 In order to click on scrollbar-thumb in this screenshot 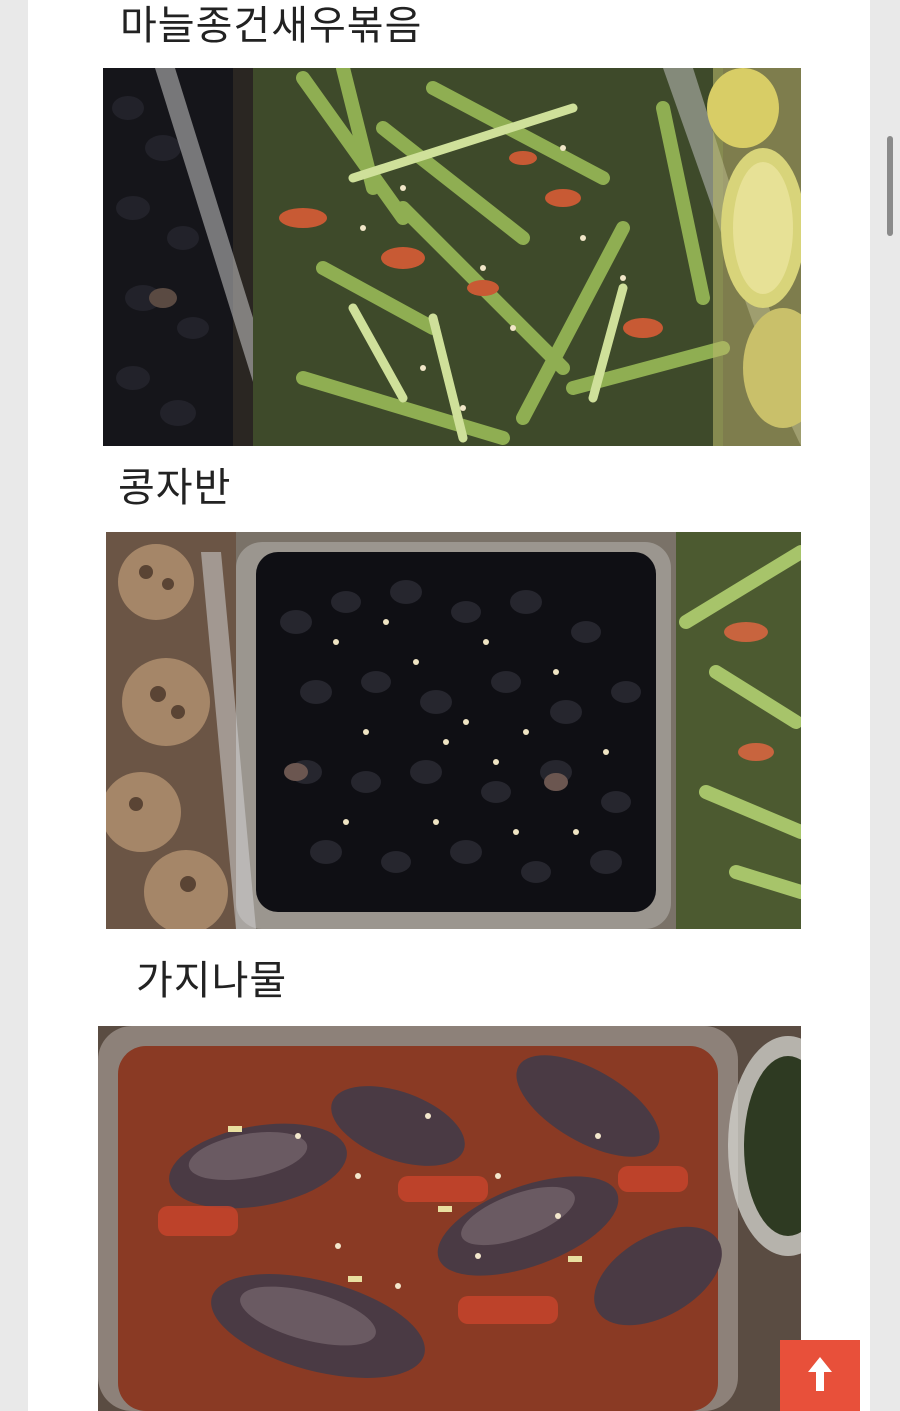, I will do `click(890, 186)`.